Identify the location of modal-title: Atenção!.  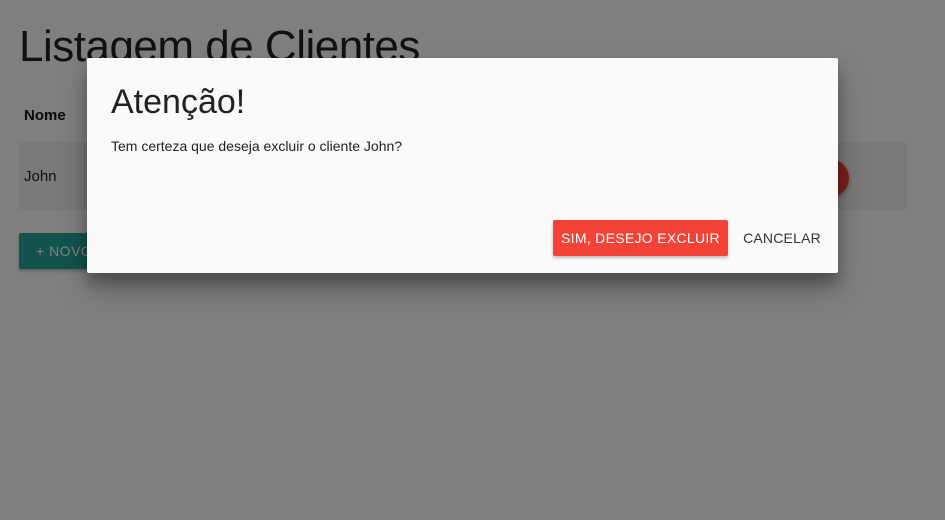
(178, 102).